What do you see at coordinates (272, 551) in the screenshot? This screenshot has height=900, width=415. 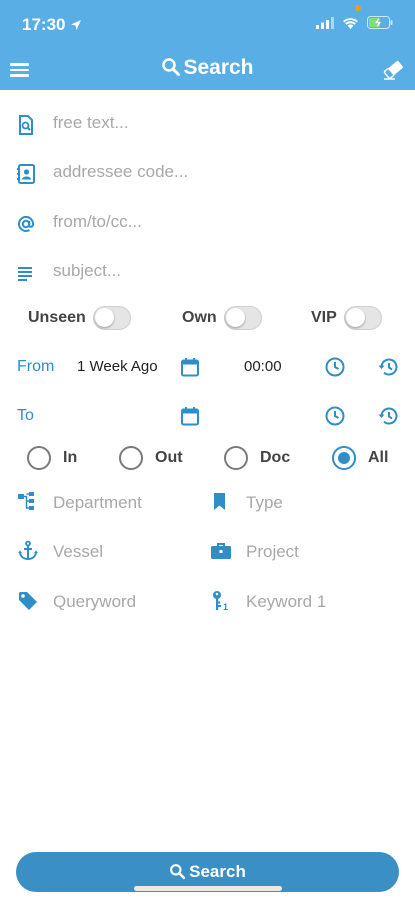 I see `project-label: Project` at bounding box center [272, 551].